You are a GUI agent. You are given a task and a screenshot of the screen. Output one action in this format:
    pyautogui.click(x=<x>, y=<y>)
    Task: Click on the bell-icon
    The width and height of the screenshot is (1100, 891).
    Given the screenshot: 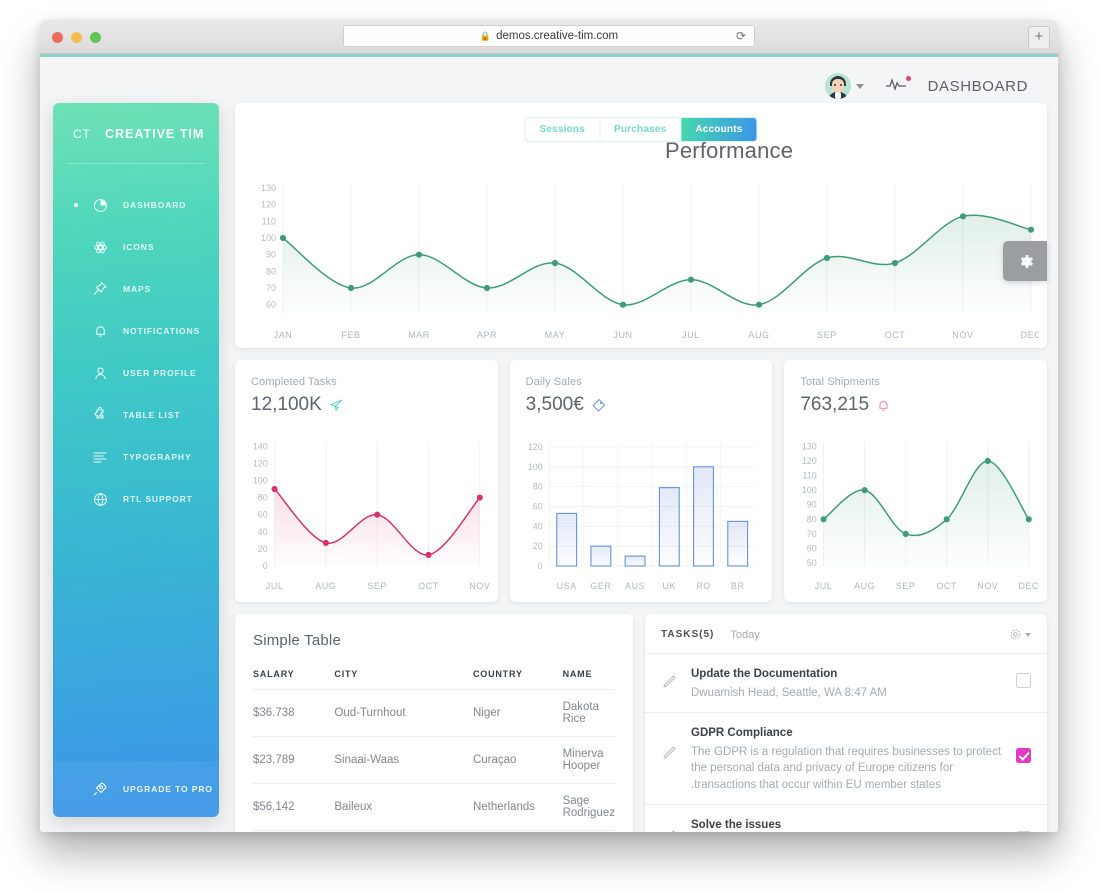 What is the action you would take?
    pyautogui.click(x=883, y=405)
    